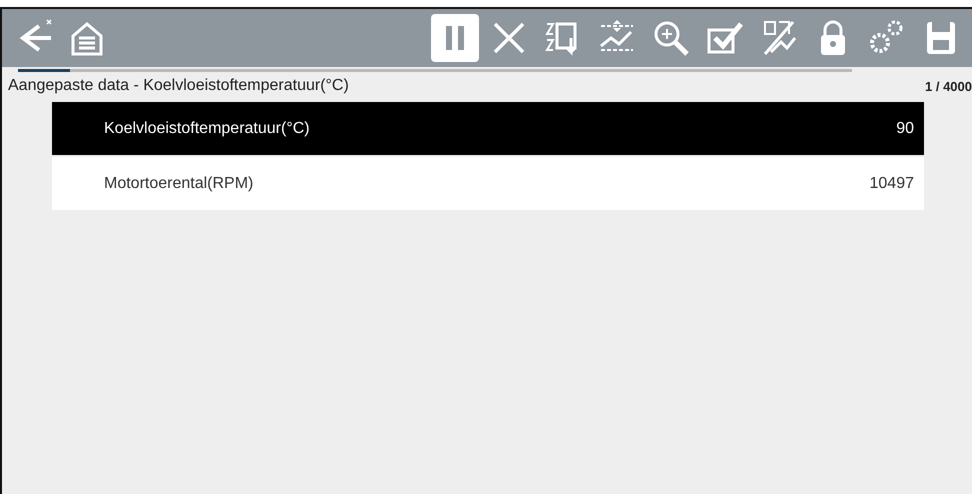 Image resolution: width=972 pixels, height=494 pixels. I want to click on data-row: Koelvloeistoftemperatuur(°C) 90, so click(488, 128).